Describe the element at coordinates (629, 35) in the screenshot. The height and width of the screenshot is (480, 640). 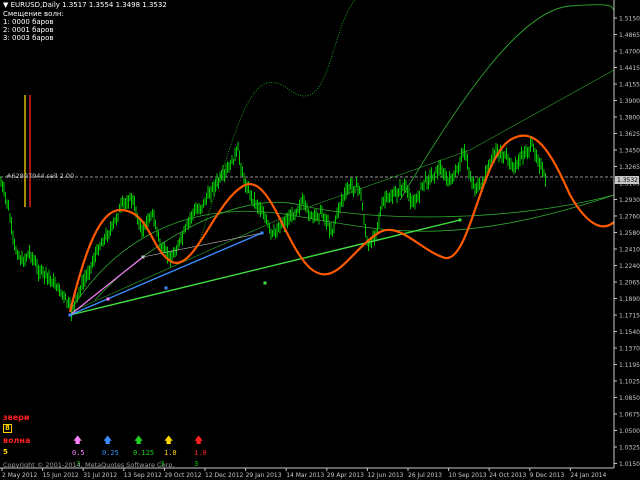
I see `price-tick-label: 1.4865` at that location.